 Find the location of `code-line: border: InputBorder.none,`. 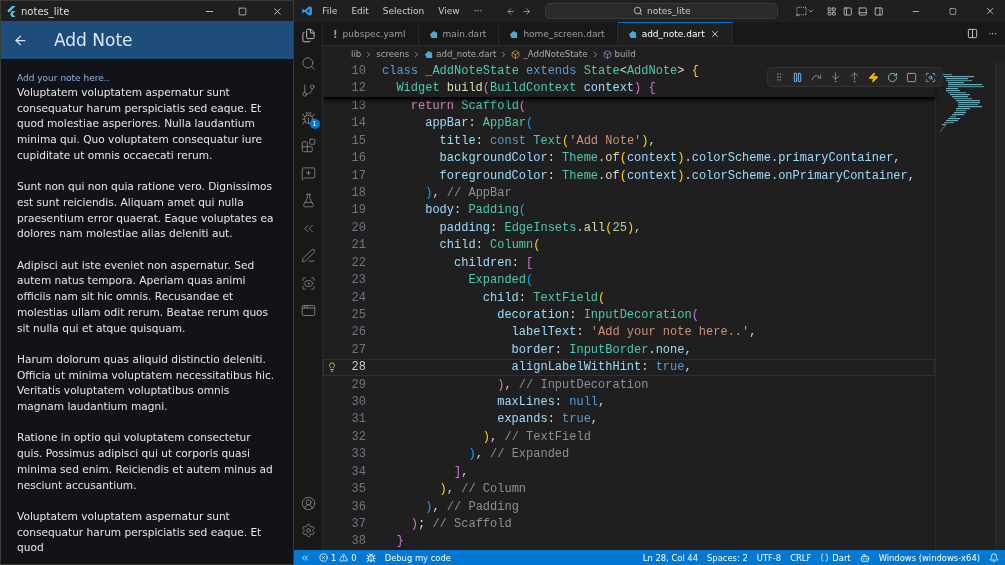

code-line: border: InputBorder.none, is located at coordinates (601, 349).